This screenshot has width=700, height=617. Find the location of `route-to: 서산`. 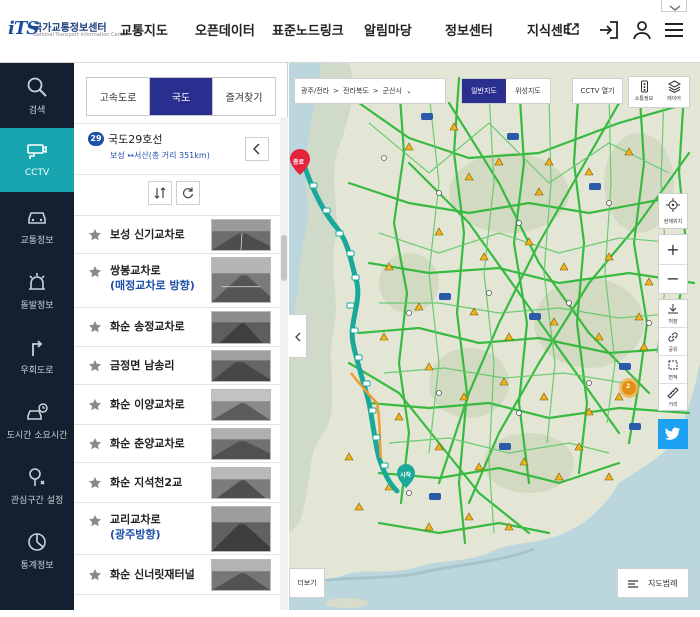

route-to: 서산 is located at coordinates (141, 155).